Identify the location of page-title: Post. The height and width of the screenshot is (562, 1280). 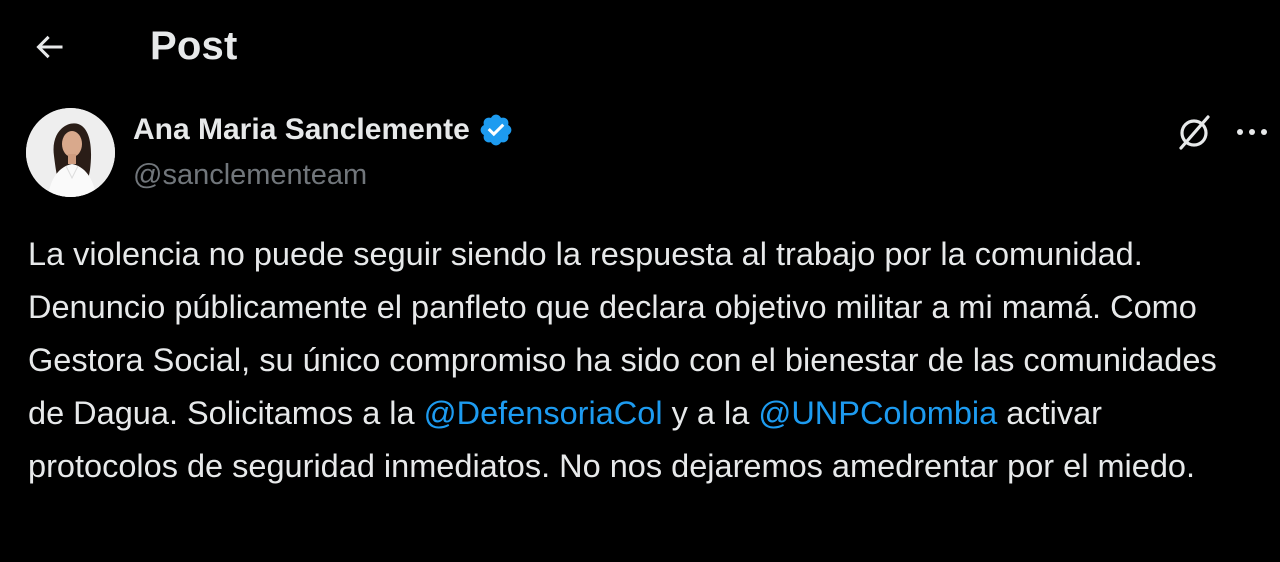
(194, 46).